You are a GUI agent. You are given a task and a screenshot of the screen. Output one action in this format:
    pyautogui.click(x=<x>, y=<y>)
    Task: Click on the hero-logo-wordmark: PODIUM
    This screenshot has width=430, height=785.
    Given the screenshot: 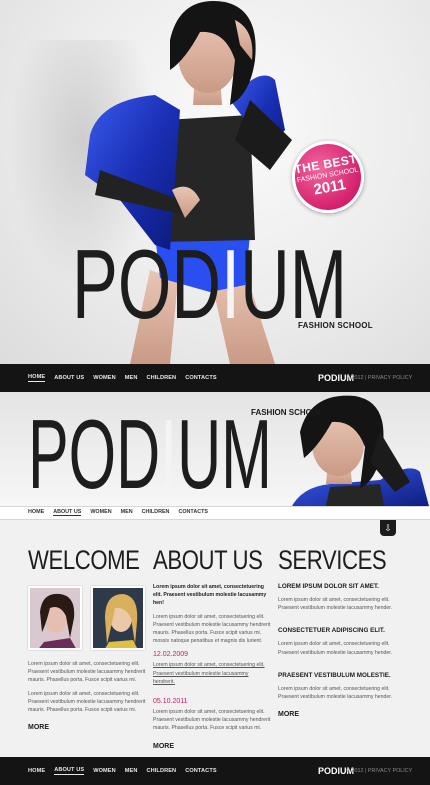 What is the action you would take?
    pyautogui.click(x=209, y=284)
    